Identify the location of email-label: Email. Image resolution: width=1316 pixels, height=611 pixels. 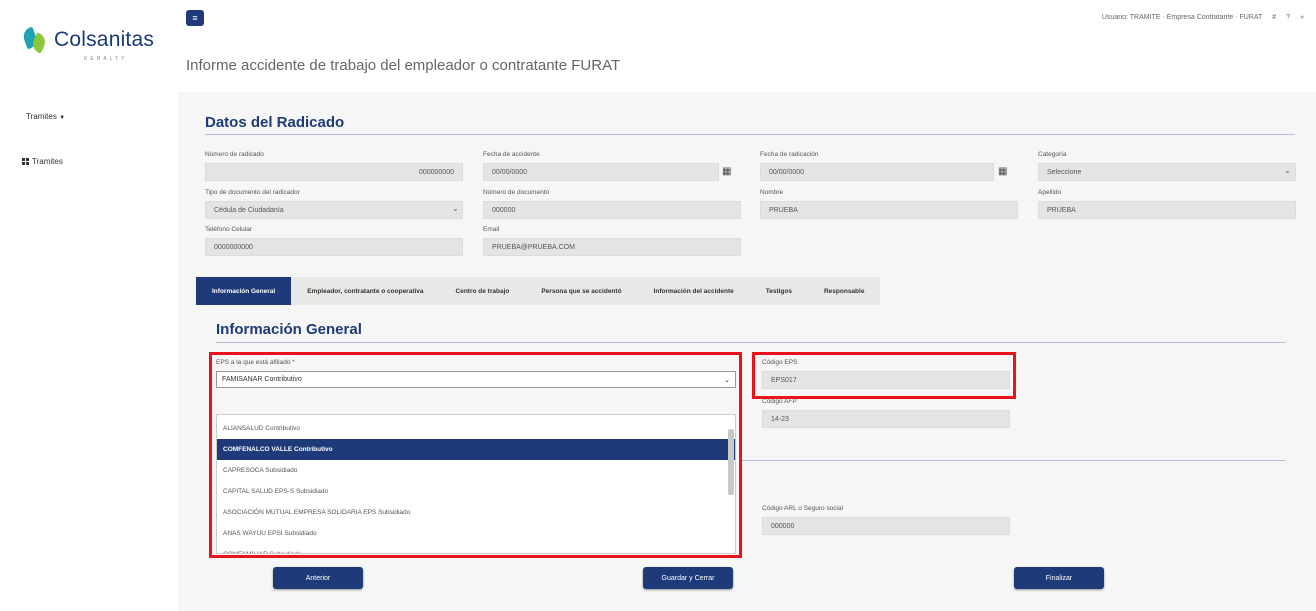
(491, 229).